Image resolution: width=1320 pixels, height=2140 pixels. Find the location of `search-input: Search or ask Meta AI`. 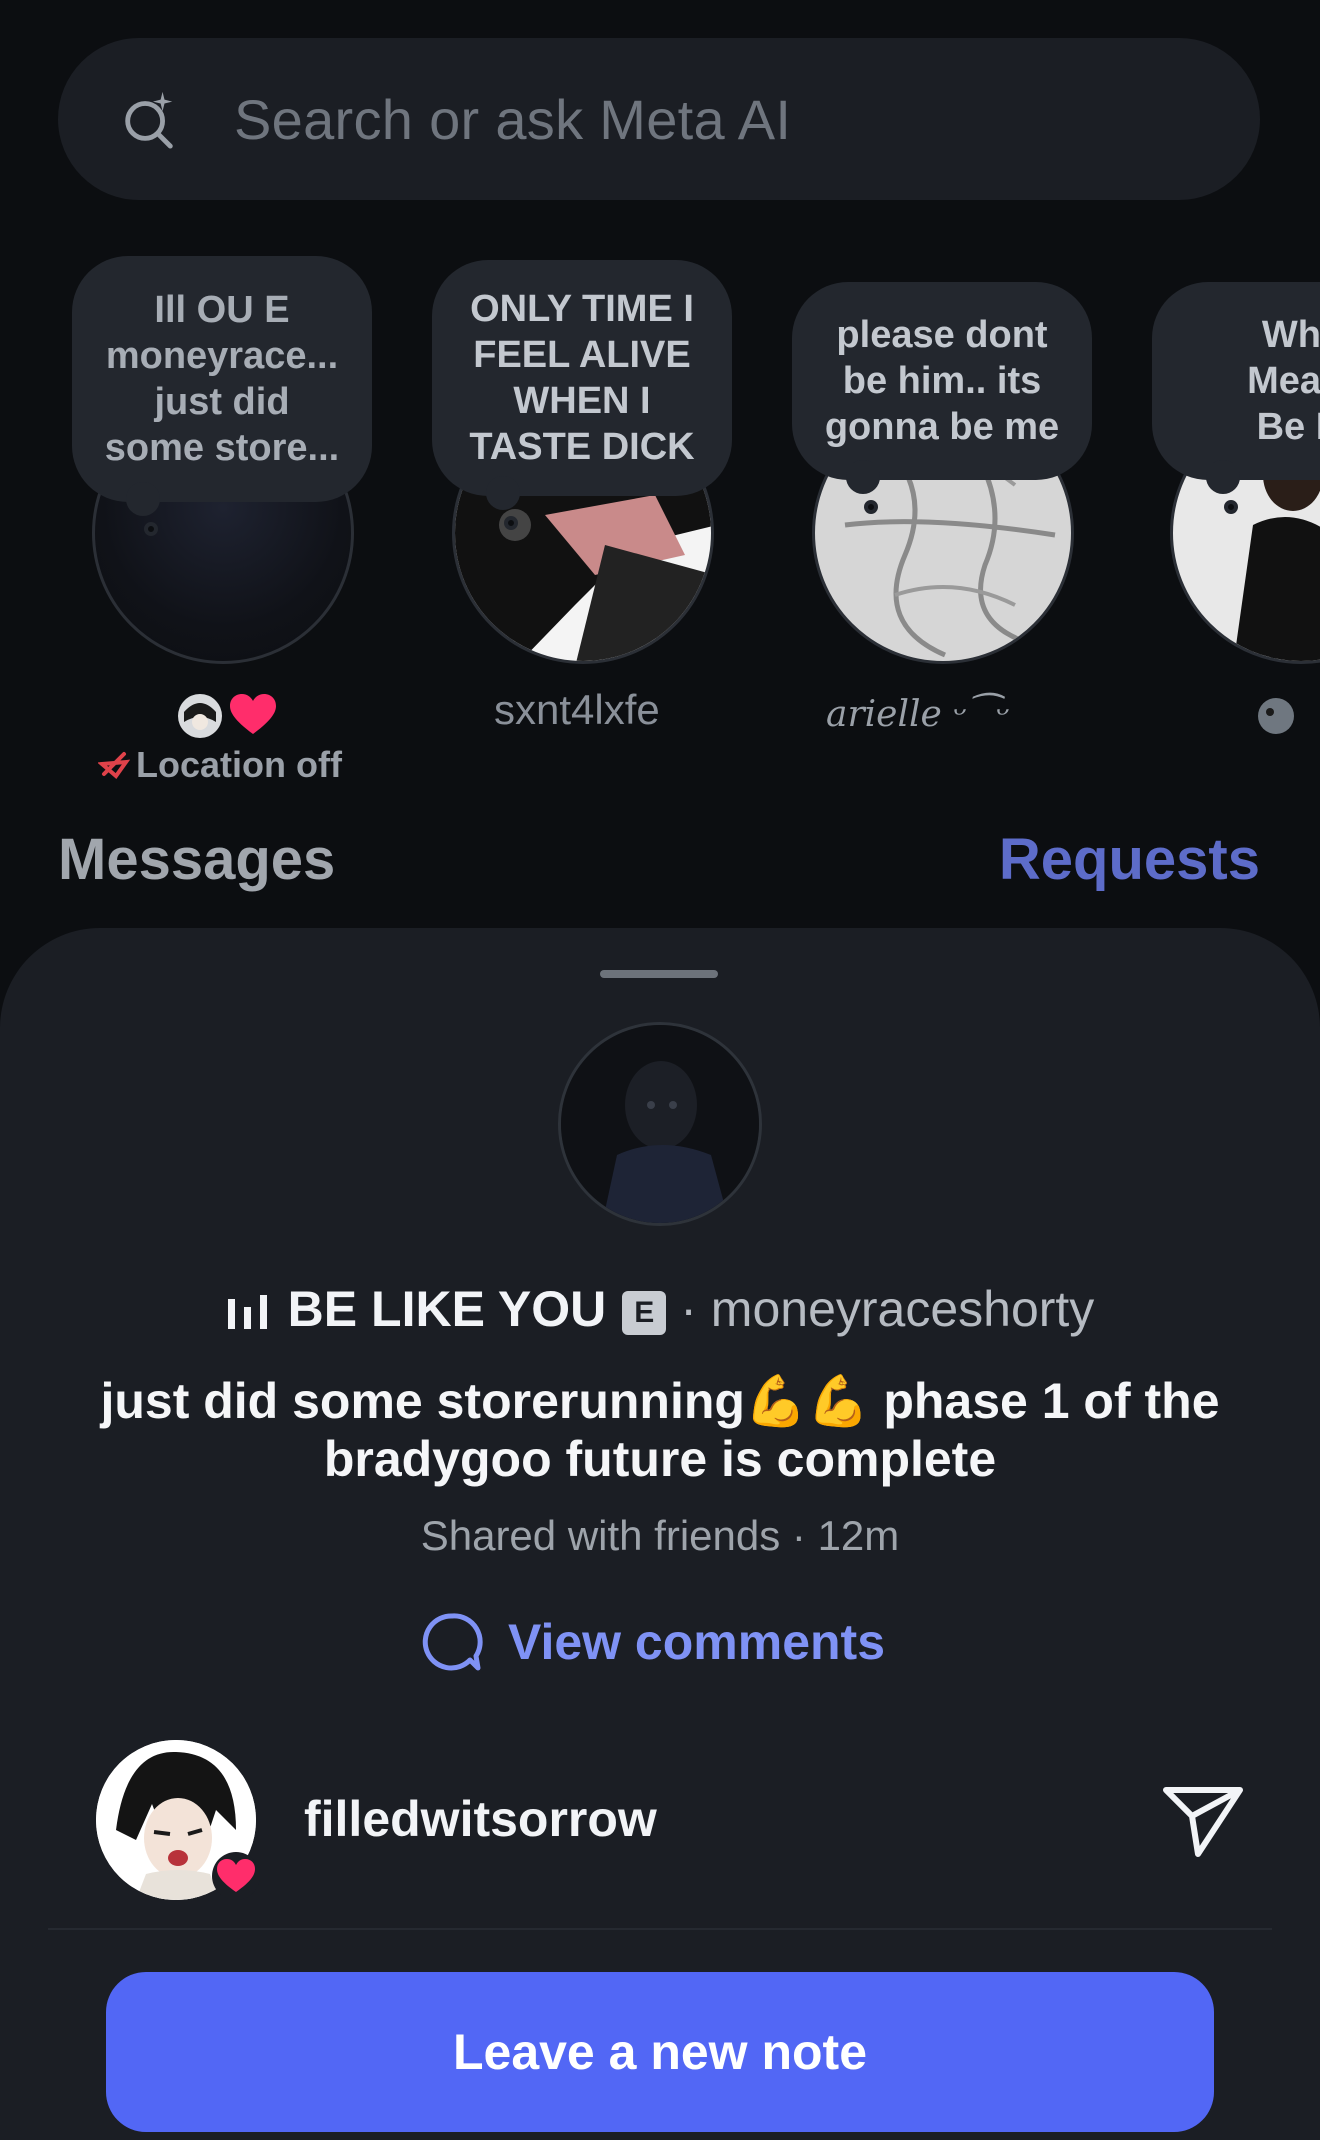

search-input: Search or ask Meta AI is located at coordinates (512, 119).